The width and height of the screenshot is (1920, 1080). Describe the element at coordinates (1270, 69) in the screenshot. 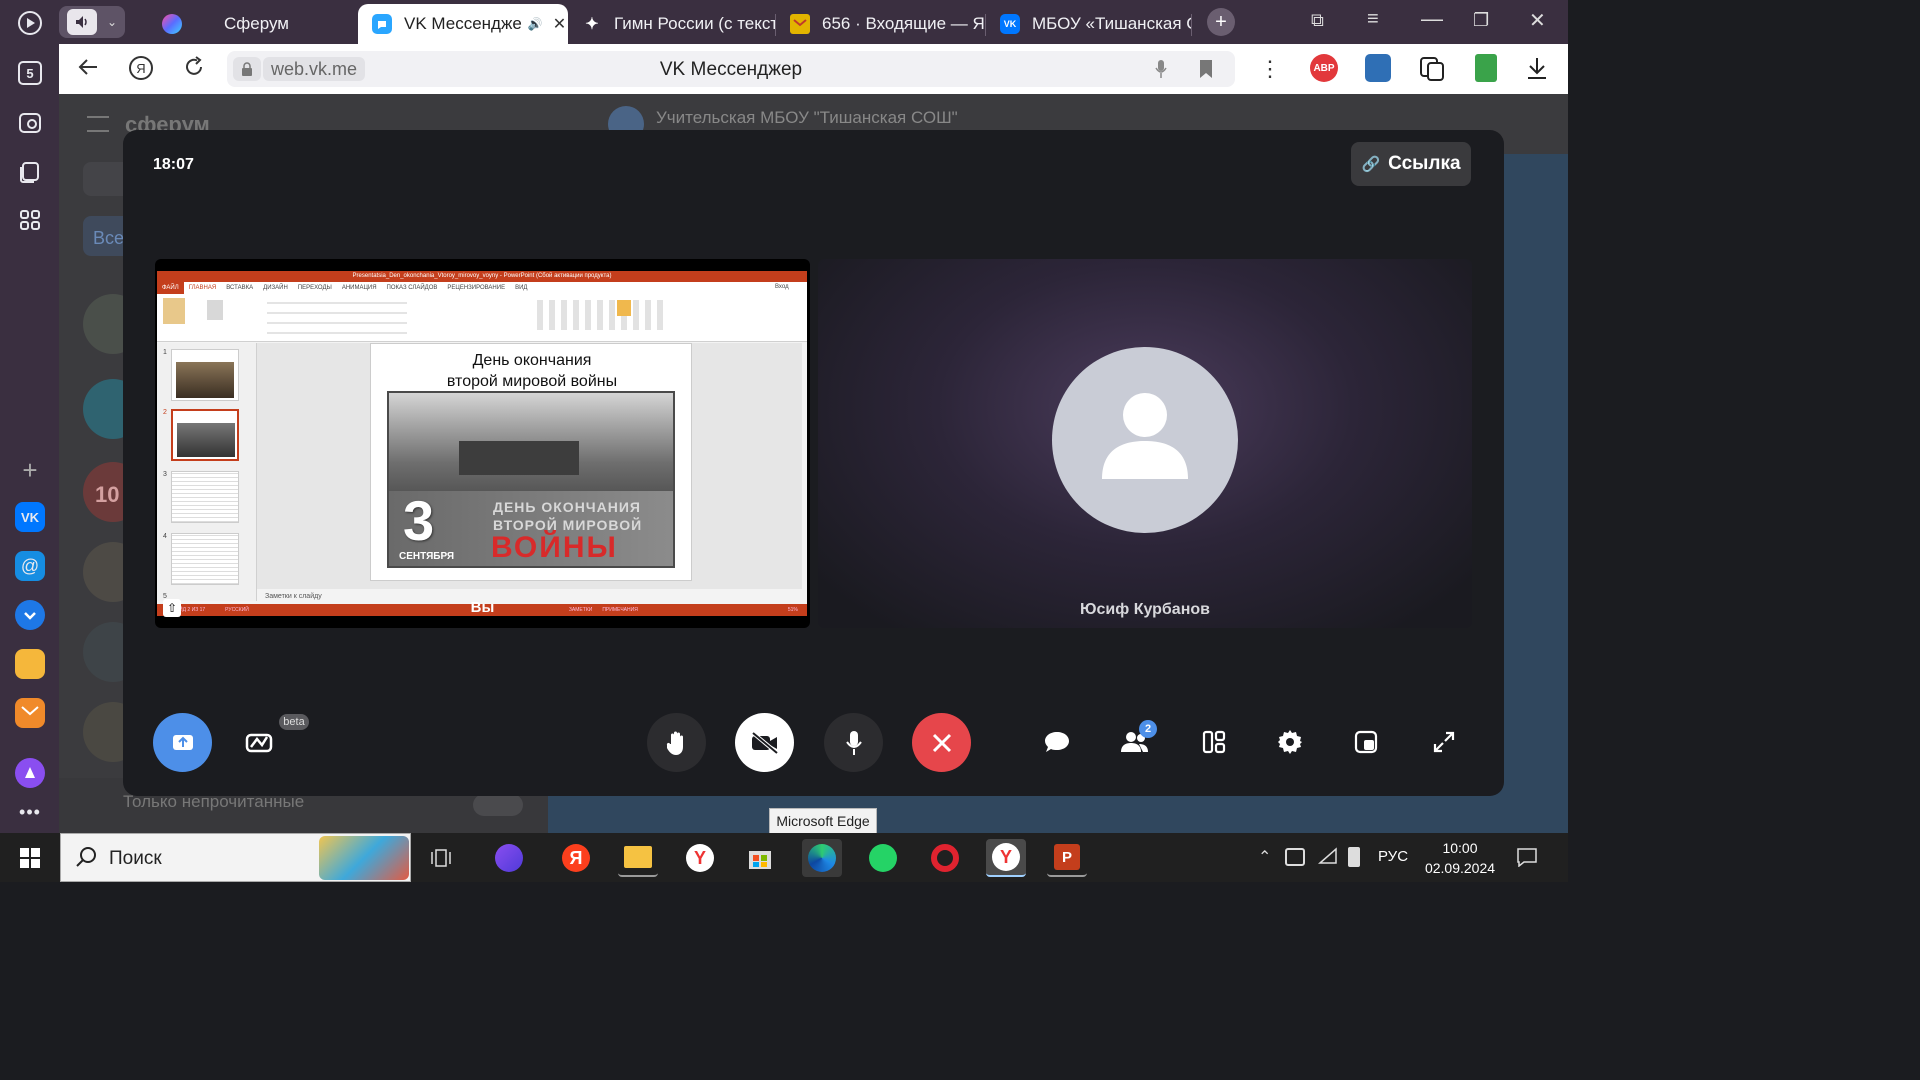

I see `kebab-menu-icon: ⋮` at that location.